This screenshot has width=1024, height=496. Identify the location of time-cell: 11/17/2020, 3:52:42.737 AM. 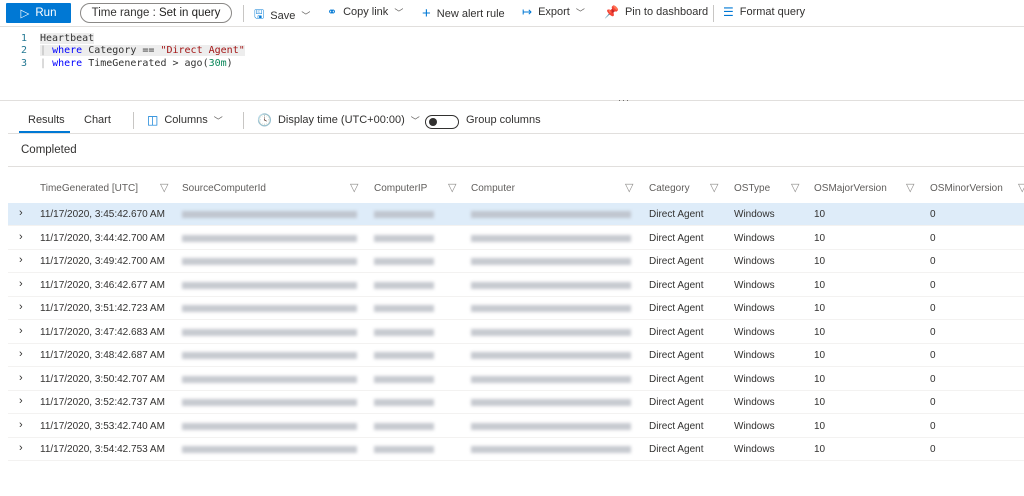
(102, 402).